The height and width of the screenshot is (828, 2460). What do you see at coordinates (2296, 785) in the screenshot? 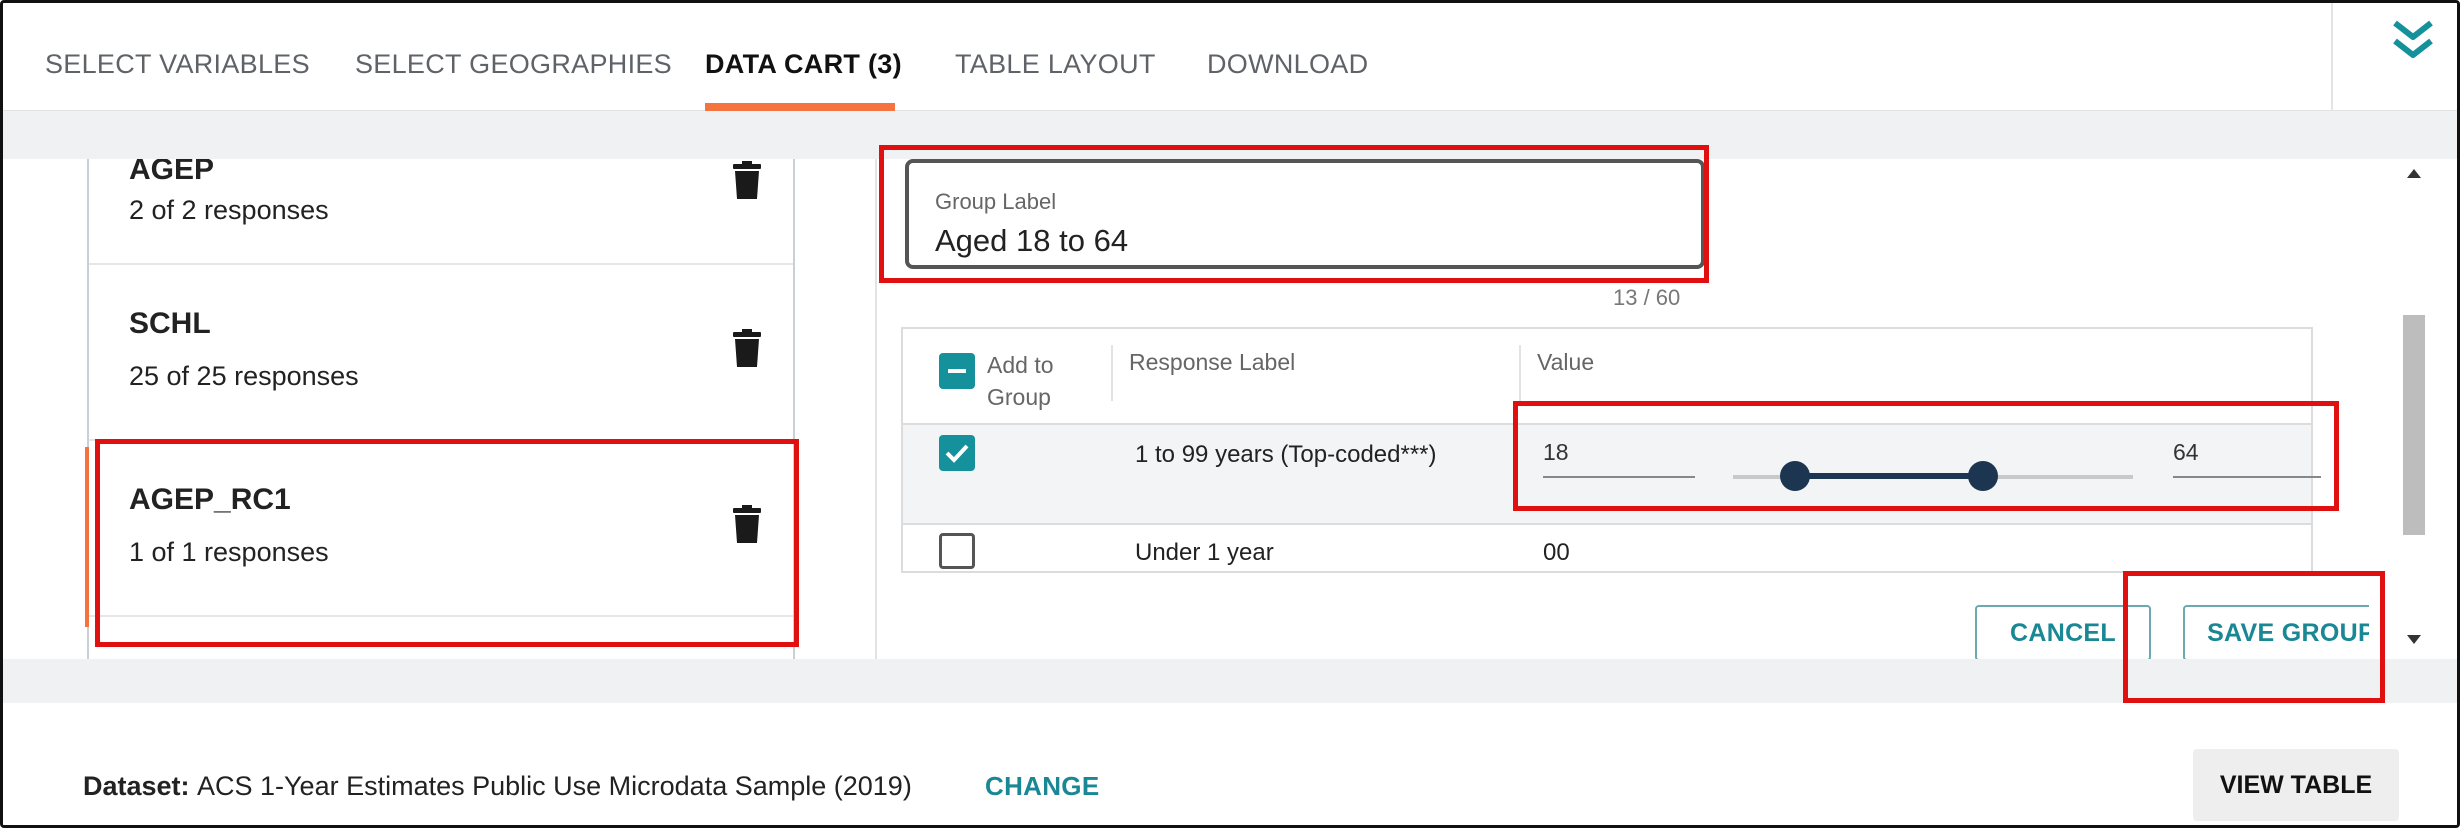
I see `view-table-button: VIEW TABLE` at bounding box center [2296, 785].